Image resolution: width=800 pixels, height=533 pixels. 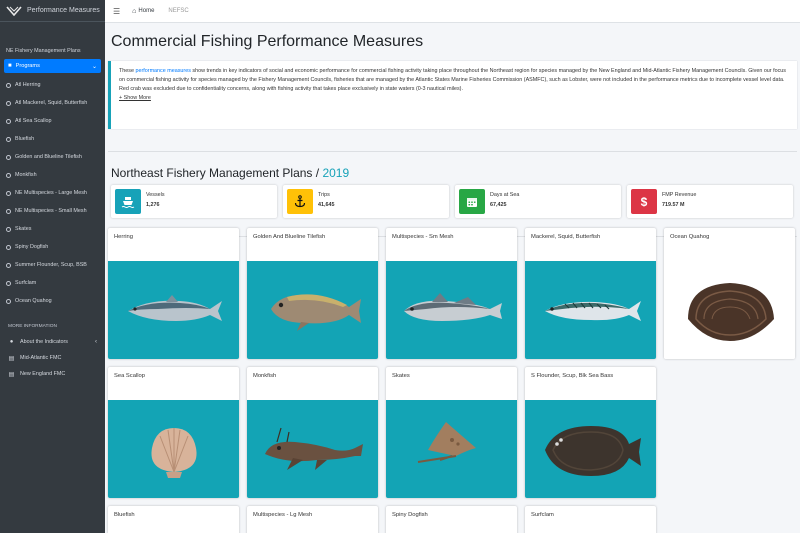 What do you see at coordinates (505, 195) in the screenshot?
I see `stat-label: Days at Sea` at bounding box center [505, 195].